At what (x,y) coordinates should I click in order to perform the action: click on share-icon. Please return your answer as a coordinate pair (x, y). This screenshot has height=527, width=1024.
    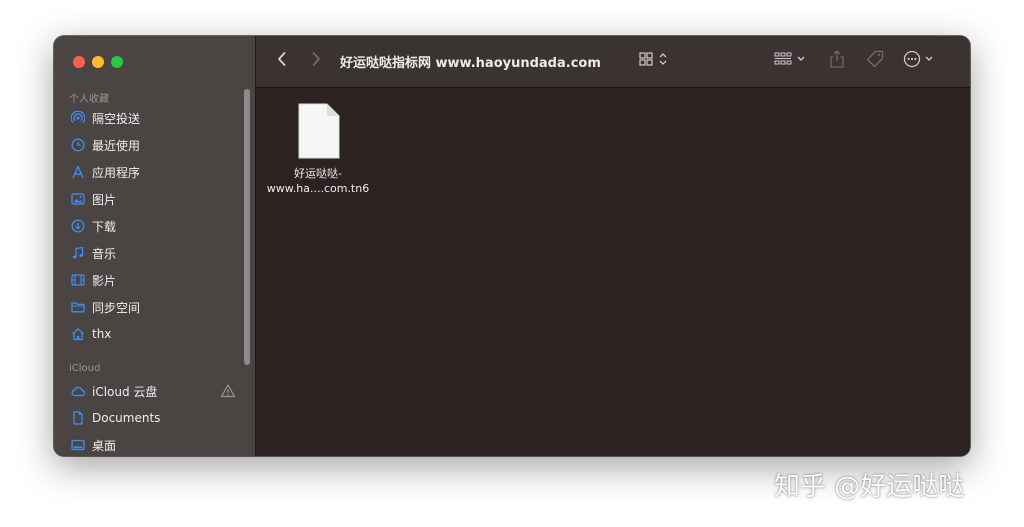
    Looking at the image, I should click on (837, 61).